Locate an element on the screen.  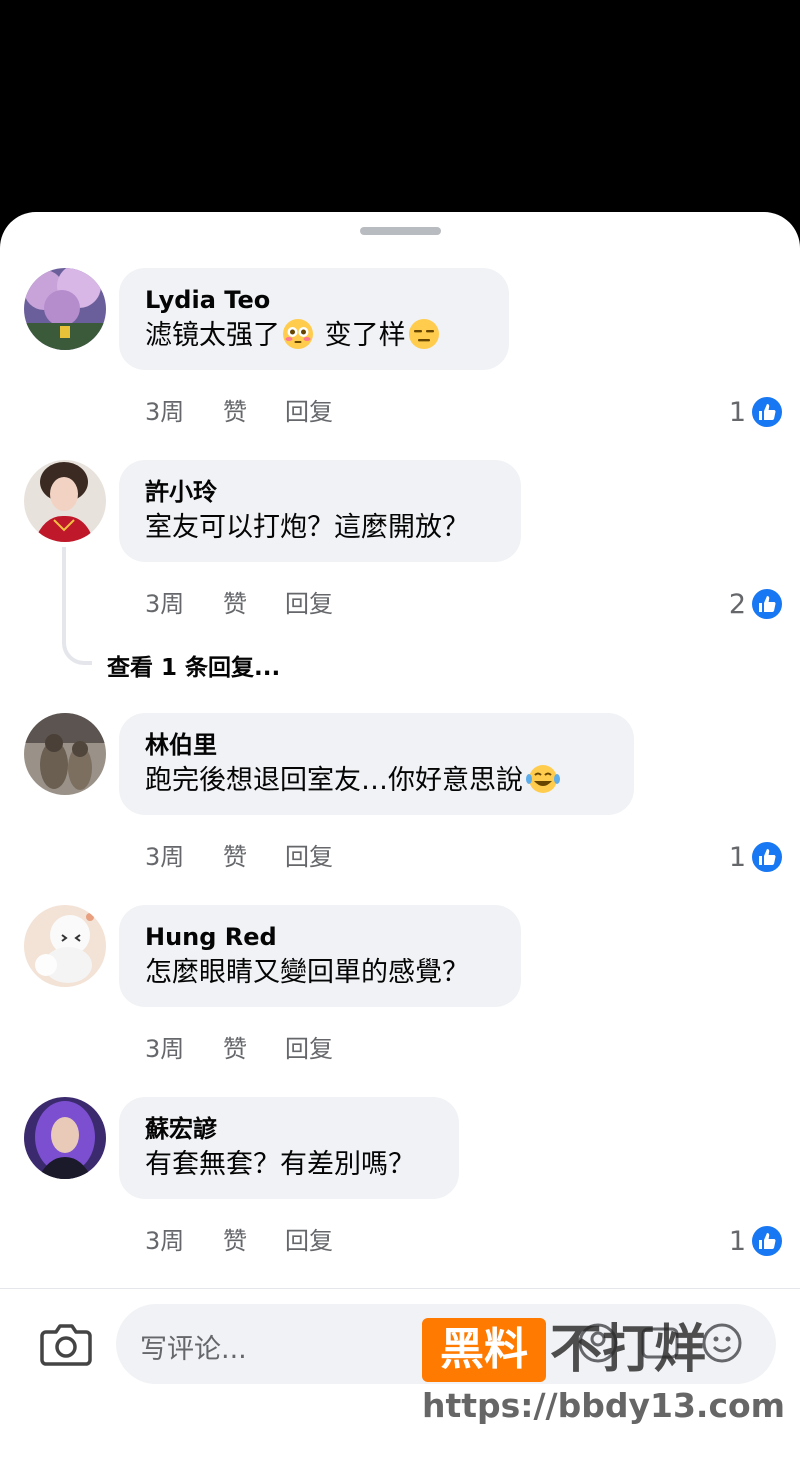
comment-item: 林伯里 跑完後想退回室友…你好意思說 3周 赞回复 1 is located at coordinates (400, 798).